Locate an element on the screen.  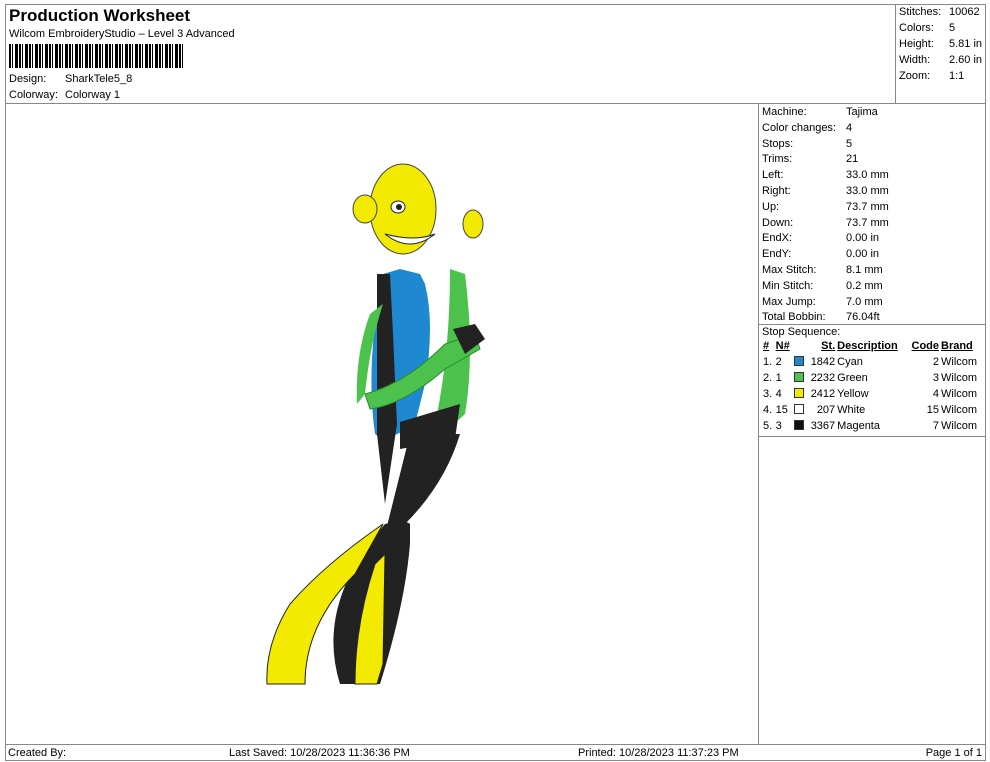
stats-value: 2.60 in is located at coordinates (966, 60).